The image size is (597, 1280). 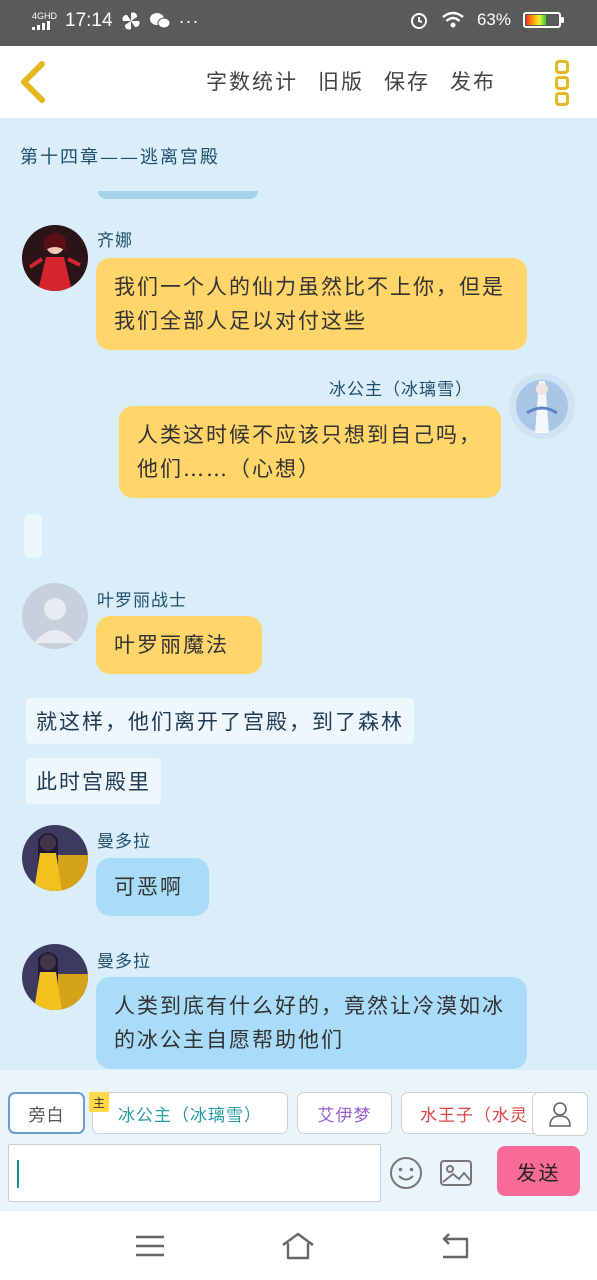 What do you see at coordinates (536, 20) in the screenshot?
I see `battery-fill` at bounding box center [536, 20].